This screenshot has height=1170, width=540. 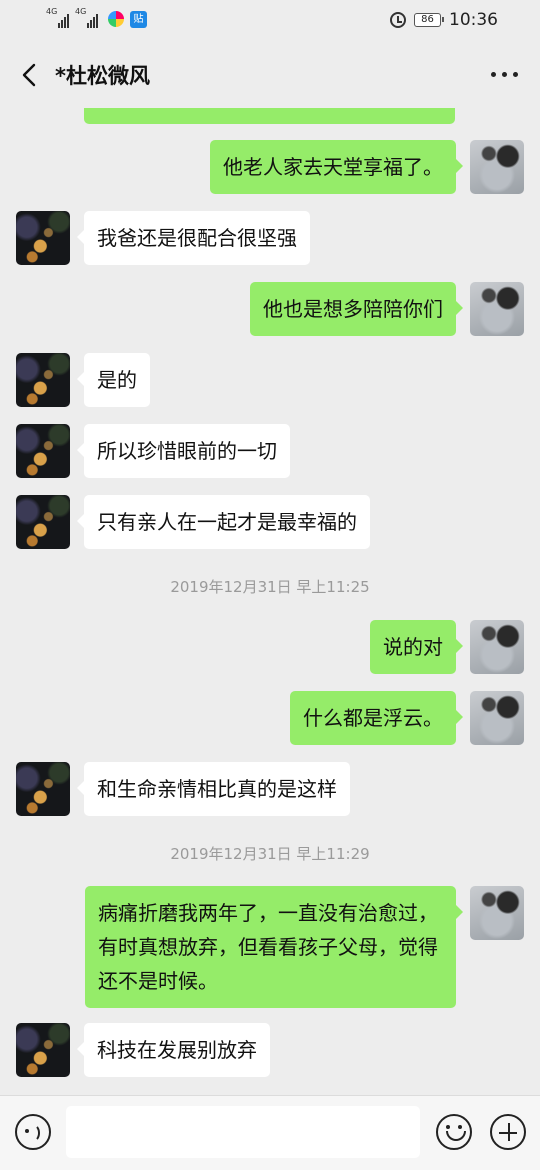 I want to click on clock: 10:36, so click(x=473, y=20).